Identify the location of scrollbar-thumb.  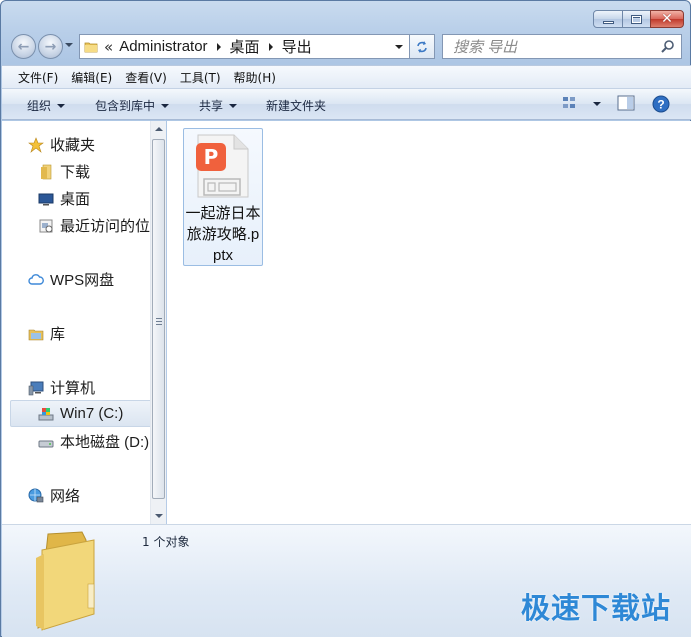
(158, 319).